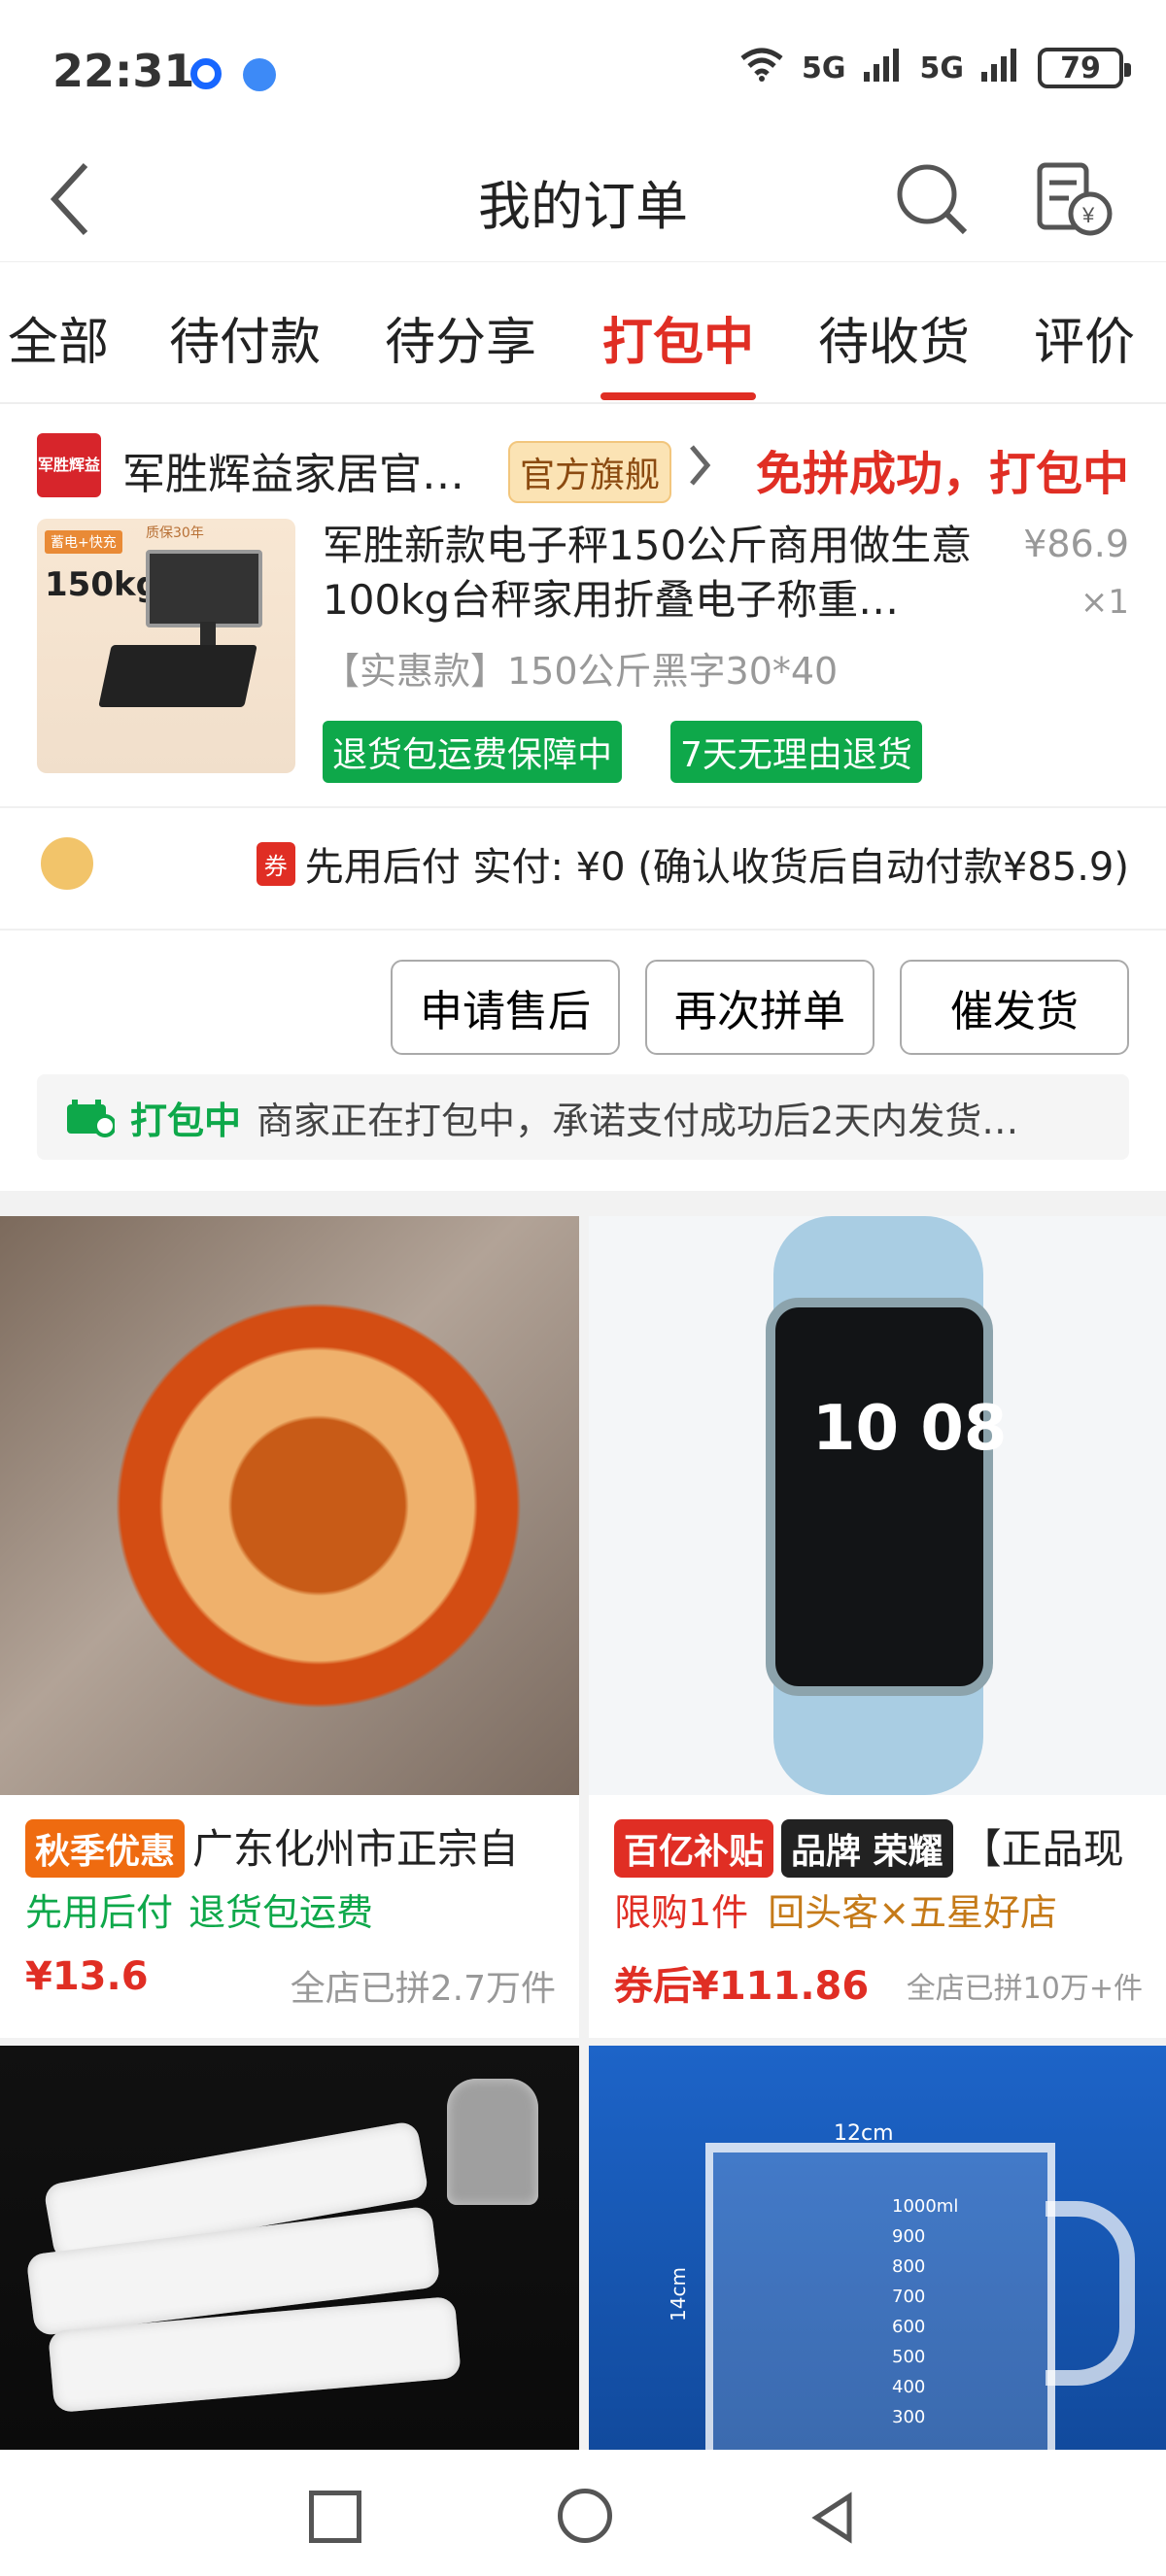 Image resolution: width=1166 pixels, height=2576 pixels. What do you see at coordinates (880, 2296) in the screenshot?
I see `measuring-cup-icon` at bounding box center [880, 2296].